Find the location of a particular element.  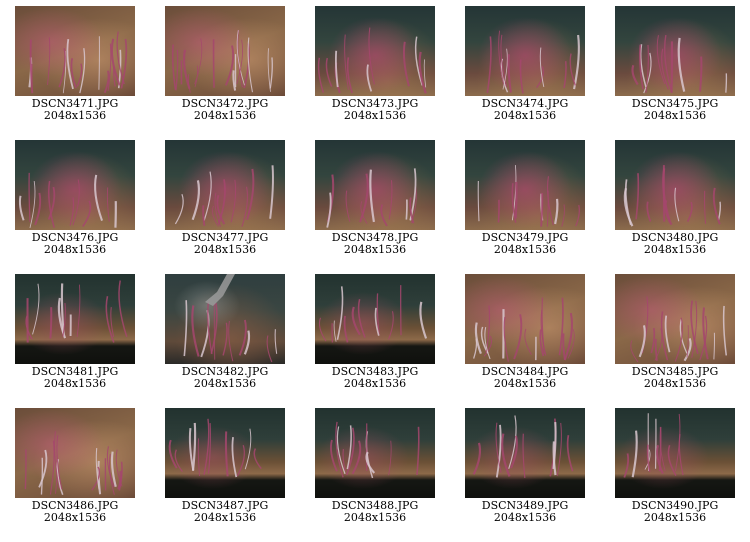

thumbnail-item: DSCN3474.JPG 2048x1536 is located at coordinates (525, 73).